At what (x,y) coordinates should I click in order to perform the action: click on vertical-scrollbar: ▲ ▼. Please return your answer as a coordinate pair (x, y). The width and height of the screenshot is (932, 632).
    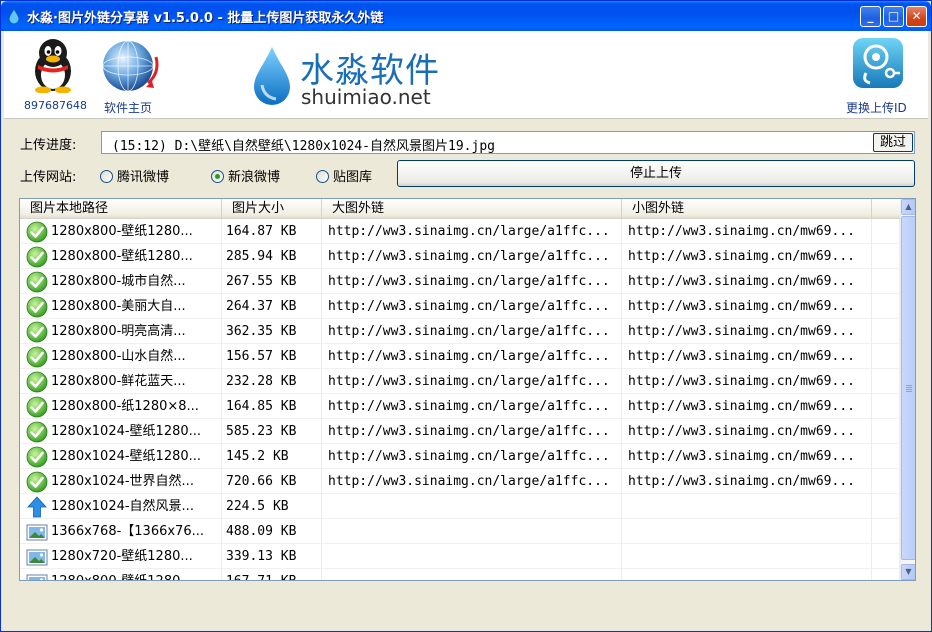
    Looking at the image, I should click on (907, 389).